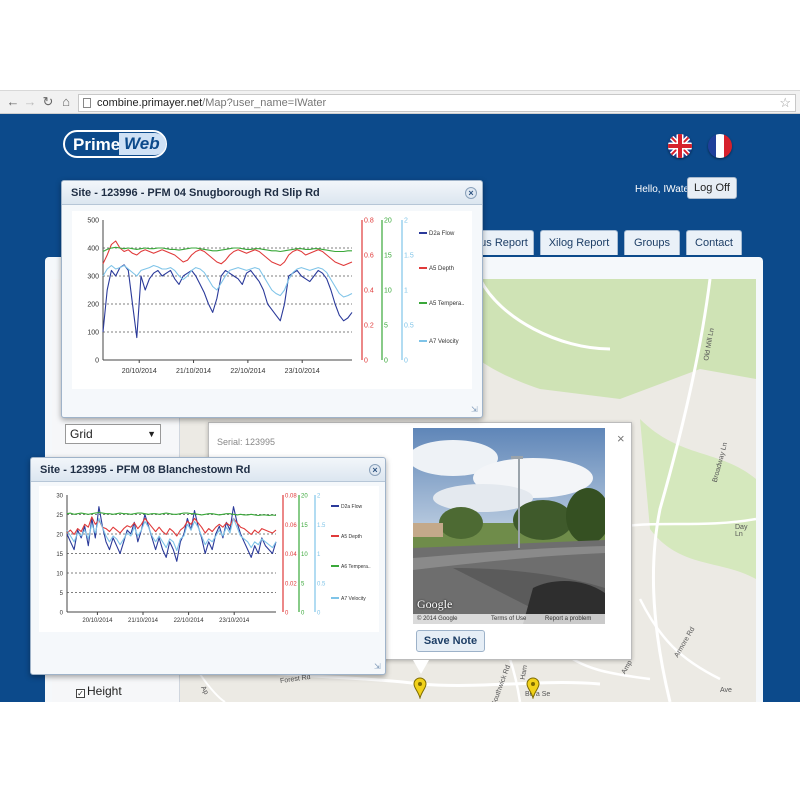 Image resolution: width=800 pixels, height=800 pixels. Describe the element at coordinates (291, 497) in the screenshot. I see `y-tick-label: 0.08` at that location.